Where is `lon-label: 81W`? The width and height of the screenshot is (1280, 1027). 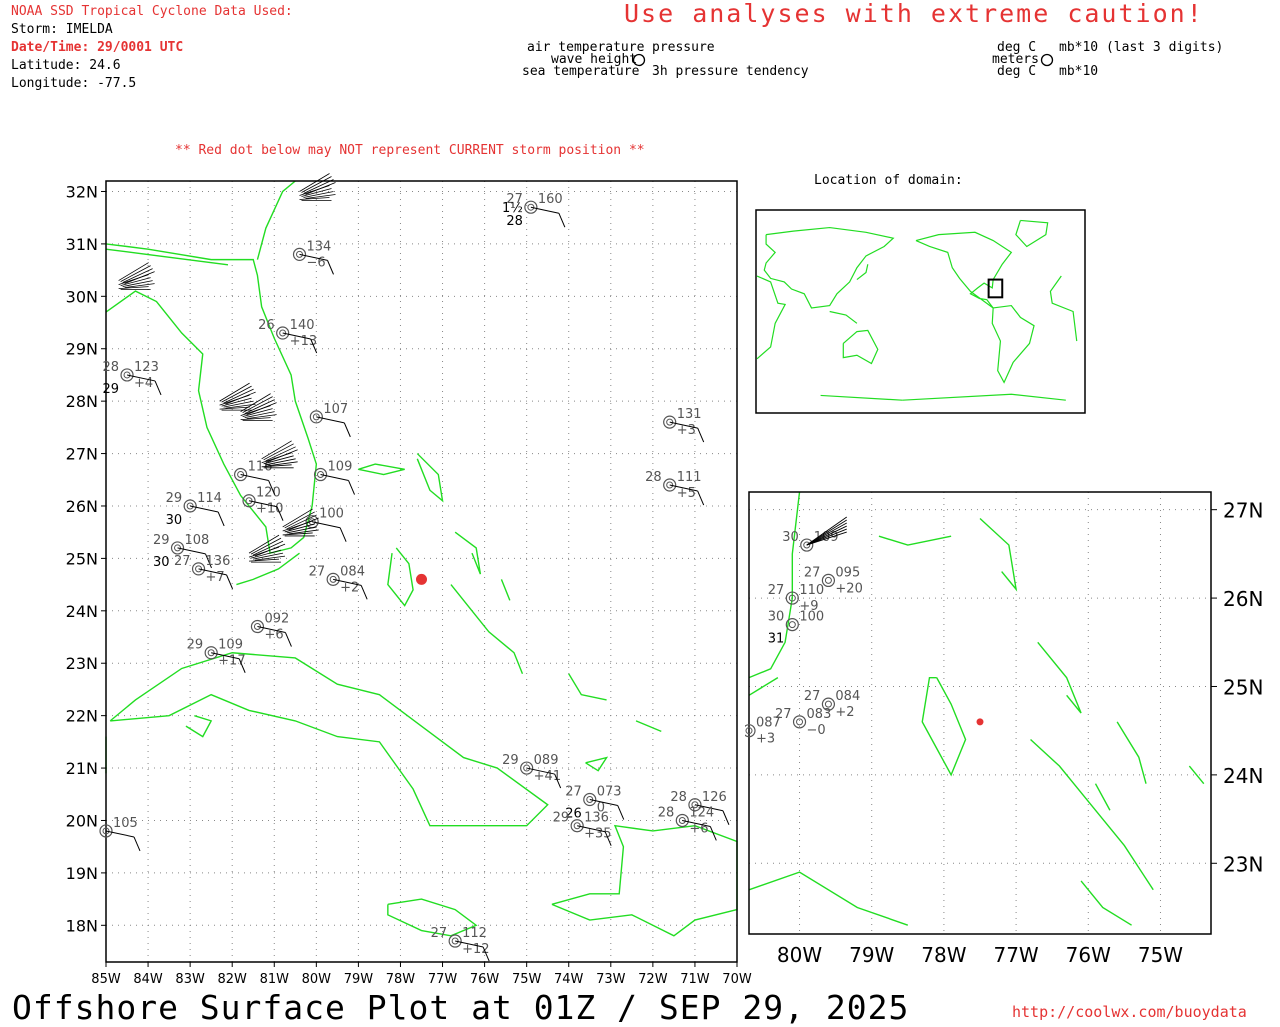 lon-label: 81W is located at coordinates (275, 979).